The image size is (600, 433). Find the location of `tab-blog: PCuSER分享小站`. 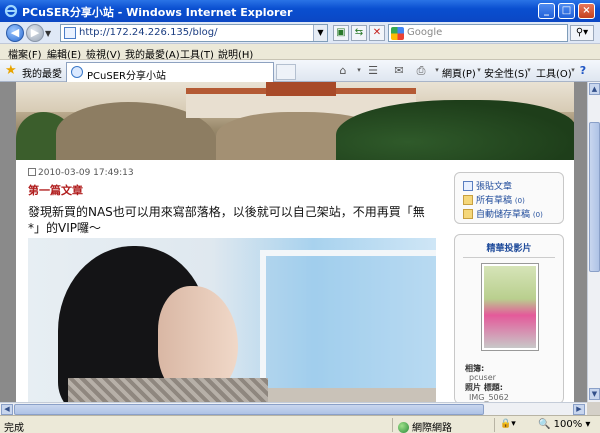

tab-blog: PCuSER分享小站 is located at coordinates (170, 72).